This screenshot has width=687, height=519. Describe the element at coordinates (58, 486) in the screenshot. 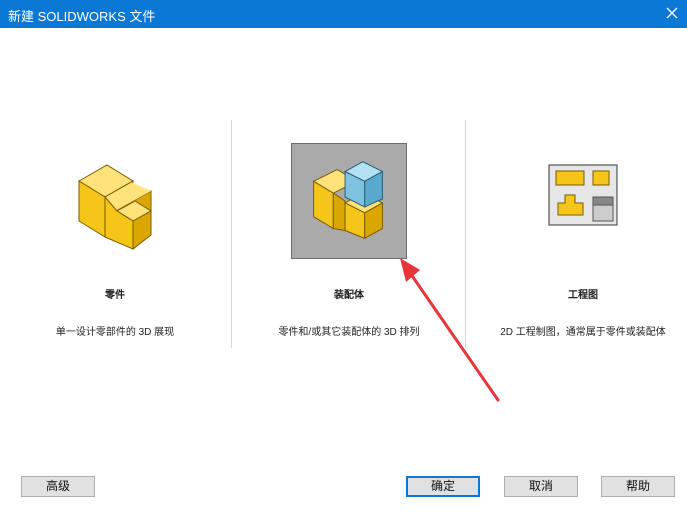

I see `advanced-button: 高级` at that location.